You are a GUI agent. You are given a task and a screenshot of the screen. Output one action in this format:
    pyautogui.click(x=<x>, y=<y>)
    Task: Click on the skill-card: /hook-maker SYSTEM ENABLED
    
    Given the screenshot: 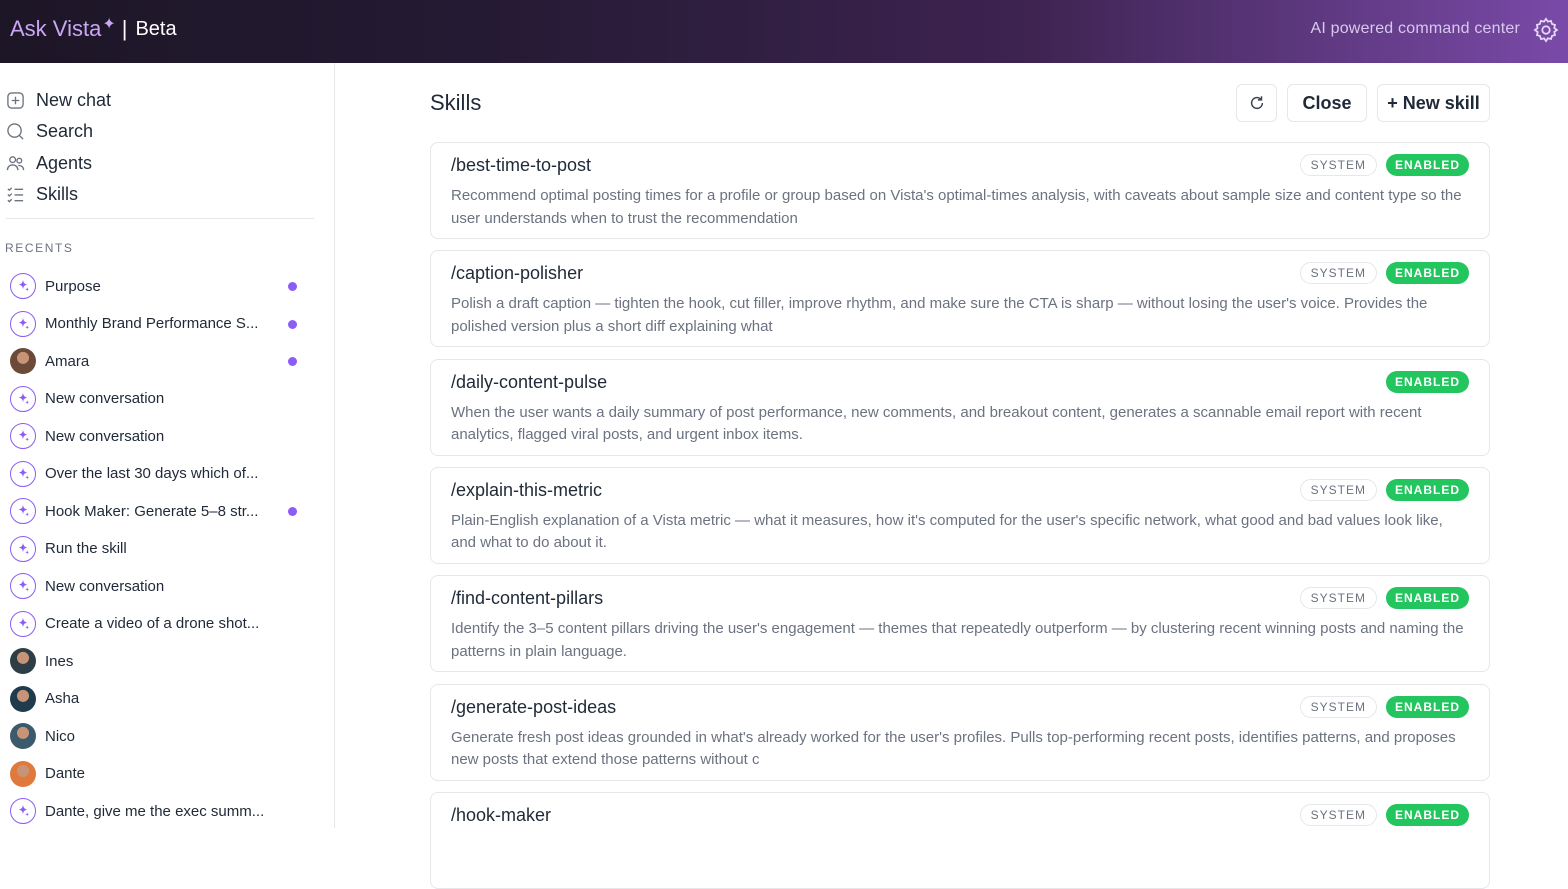 What is the action you would take?
    pyautogui.click(x=960, y=840)
    